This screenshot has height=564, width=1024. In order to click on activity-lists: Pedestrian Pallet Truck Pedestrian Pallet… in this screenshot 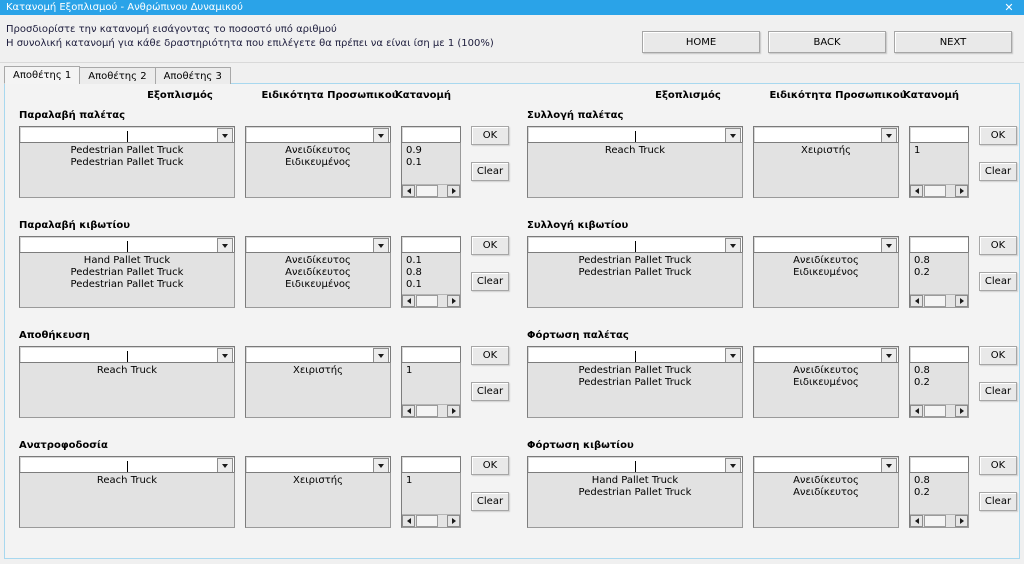, I will do `click(767, 280)`.